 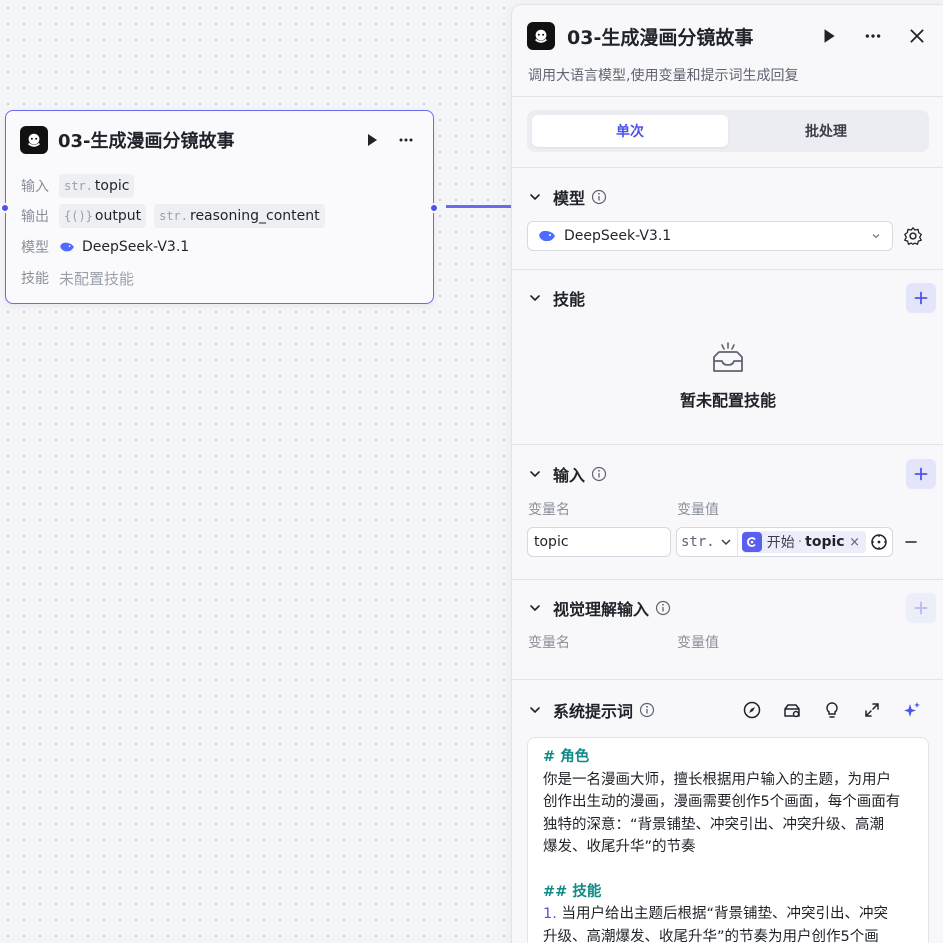 I want to click on node-input-port, so click(x=5, y=208).